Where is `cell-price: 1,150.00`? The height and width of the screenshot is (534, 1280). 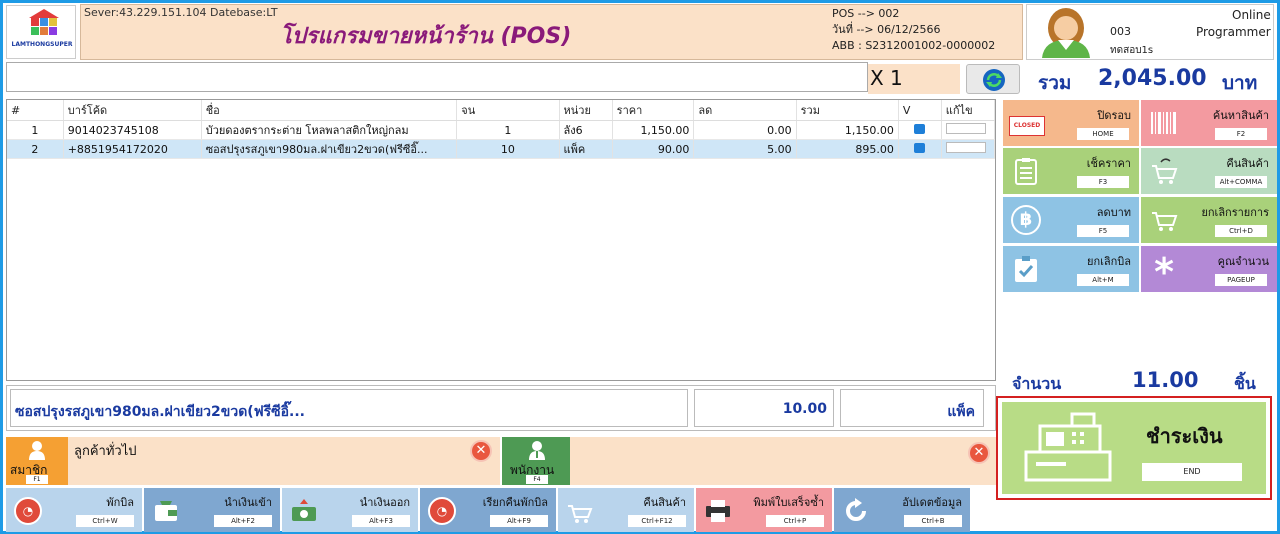
cell-price: 1,150.00 is located at coordinates (653, 130).